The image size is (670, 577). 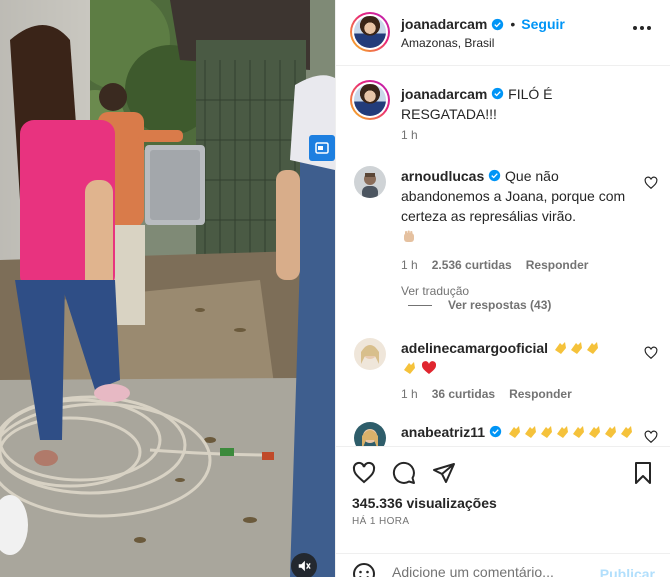 I want to click on author-avatar, so click(x=370, y=32).